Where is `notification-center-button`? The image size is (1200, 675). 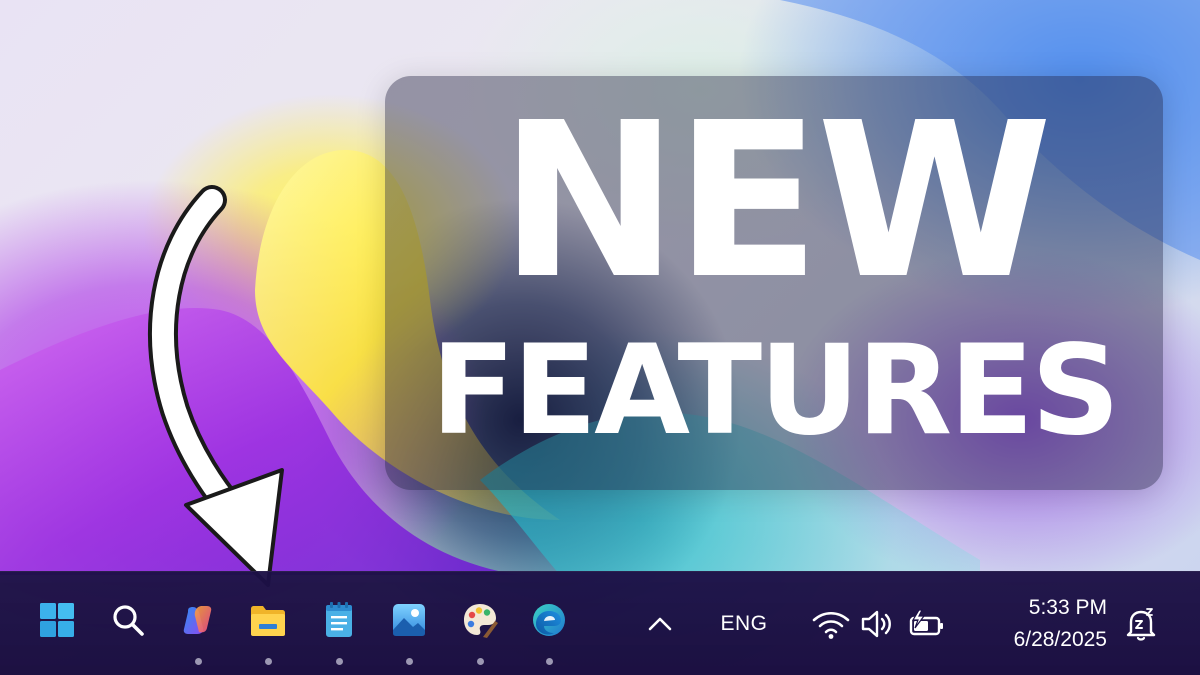 notification-center-button is located at coordinates (1142, 624).